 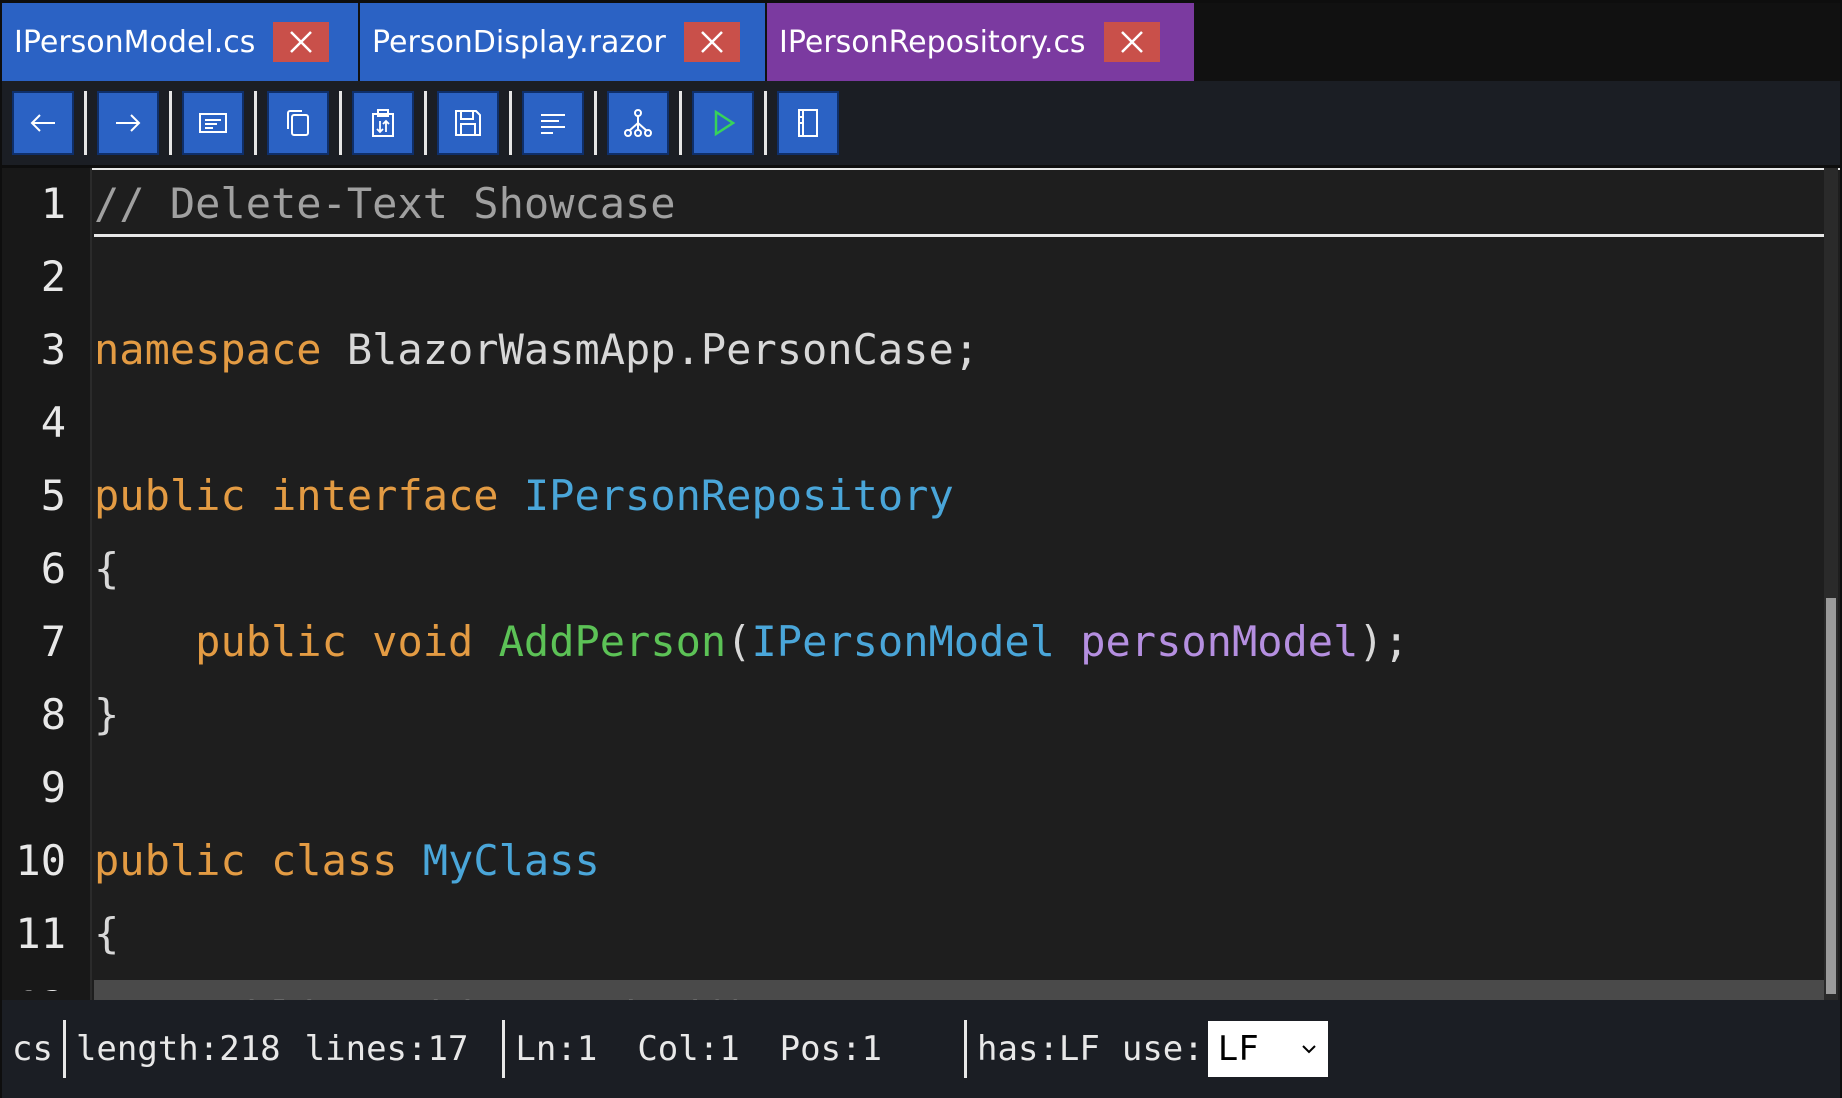 I want to click on forward-button, so click(x=128, y=123).